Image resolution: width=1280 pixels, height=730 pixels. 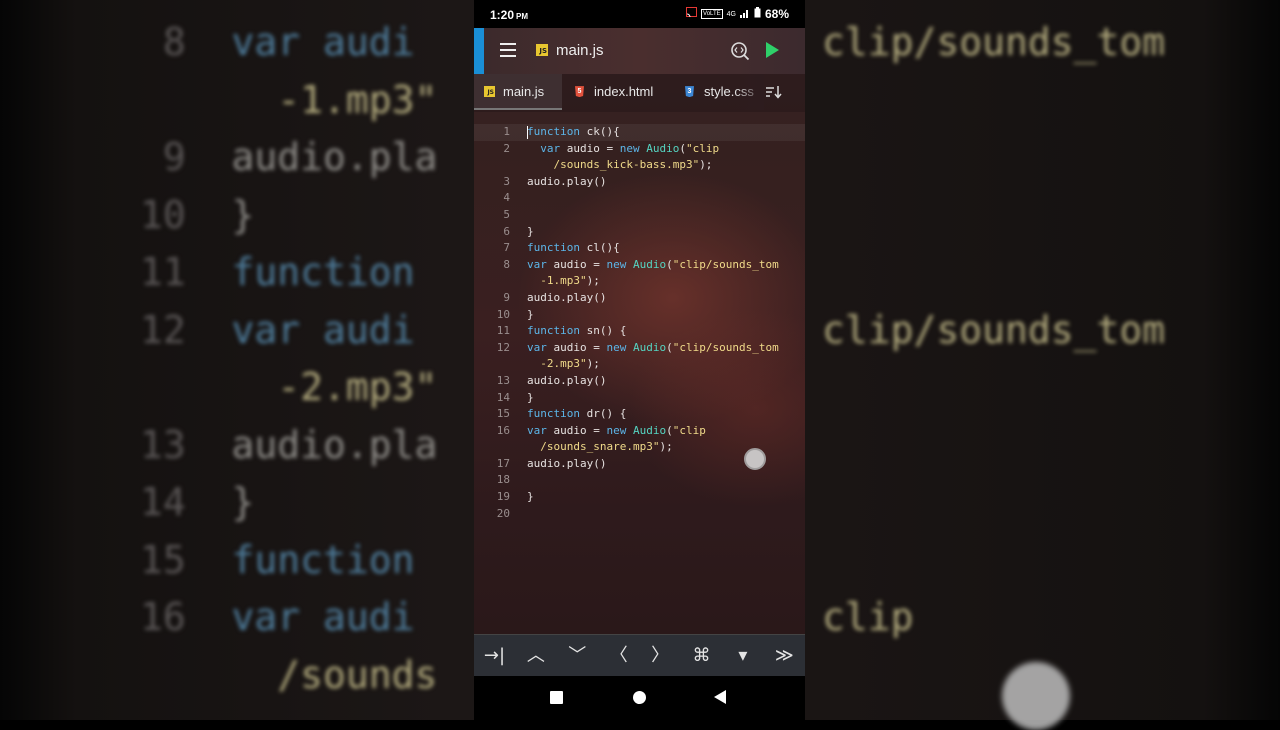 I want to click on left-key: 〈, so click(x=618, y=656).